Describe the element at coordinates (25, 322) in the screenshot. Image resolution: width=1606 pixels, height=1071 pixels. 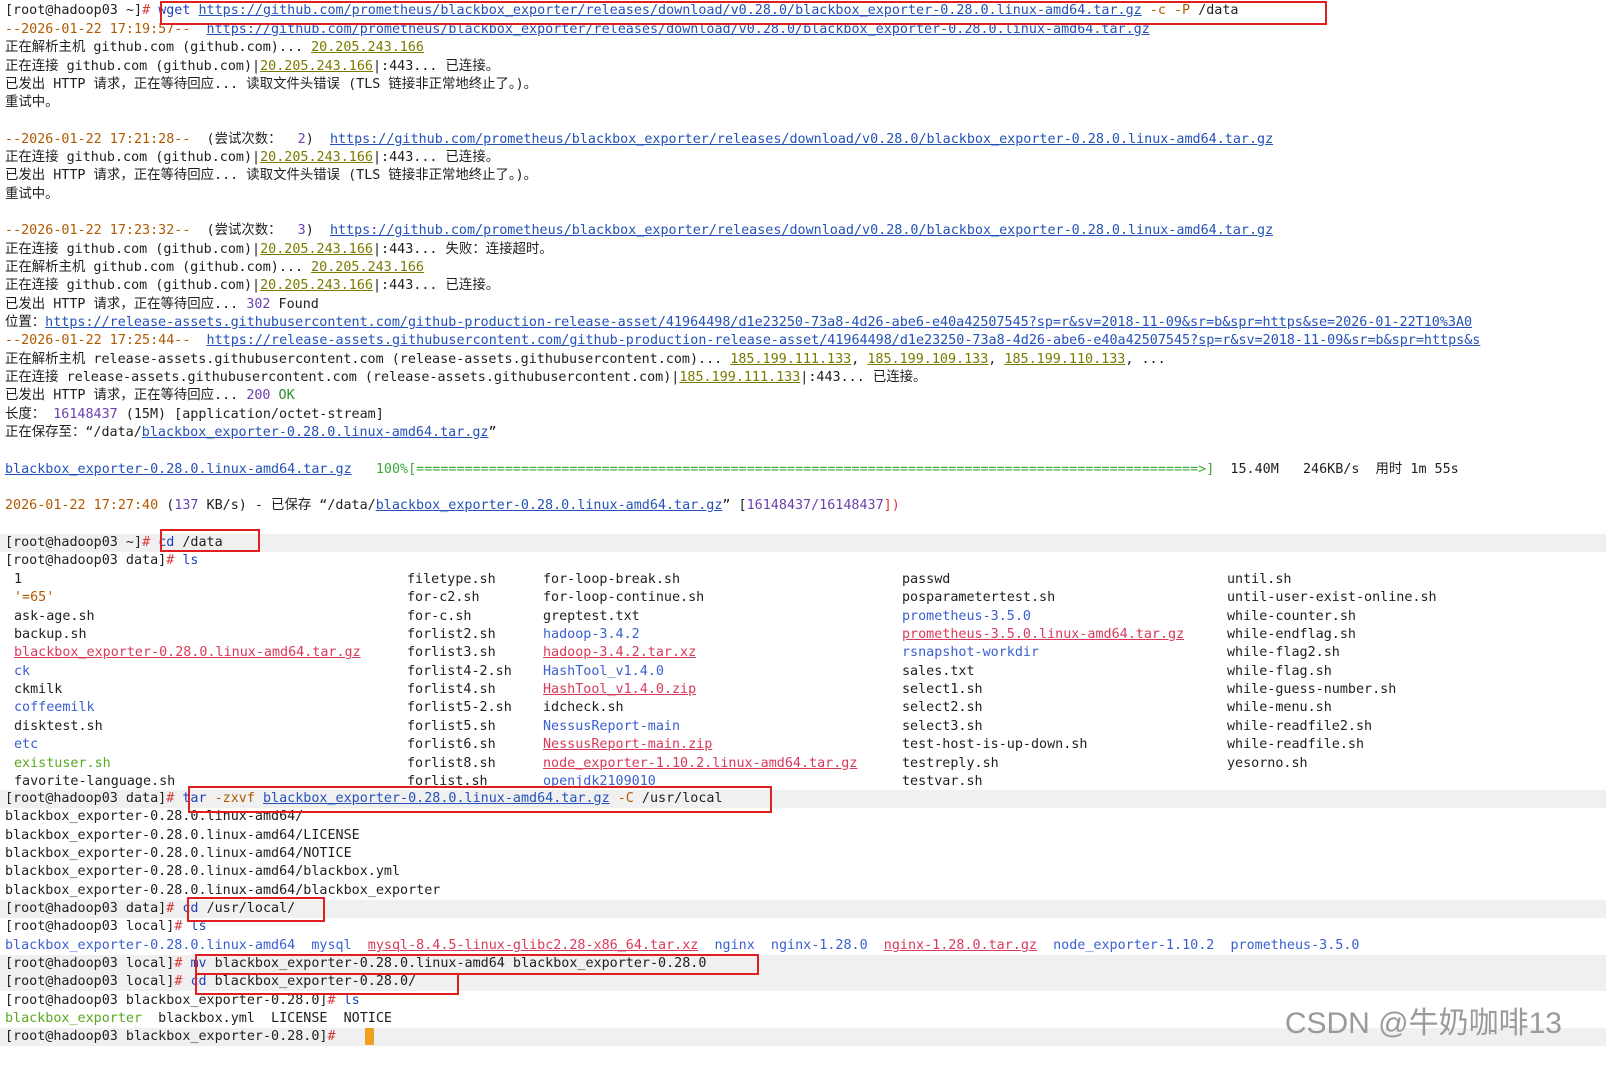
I see `terminal-text-segment: 位置：` at that location.